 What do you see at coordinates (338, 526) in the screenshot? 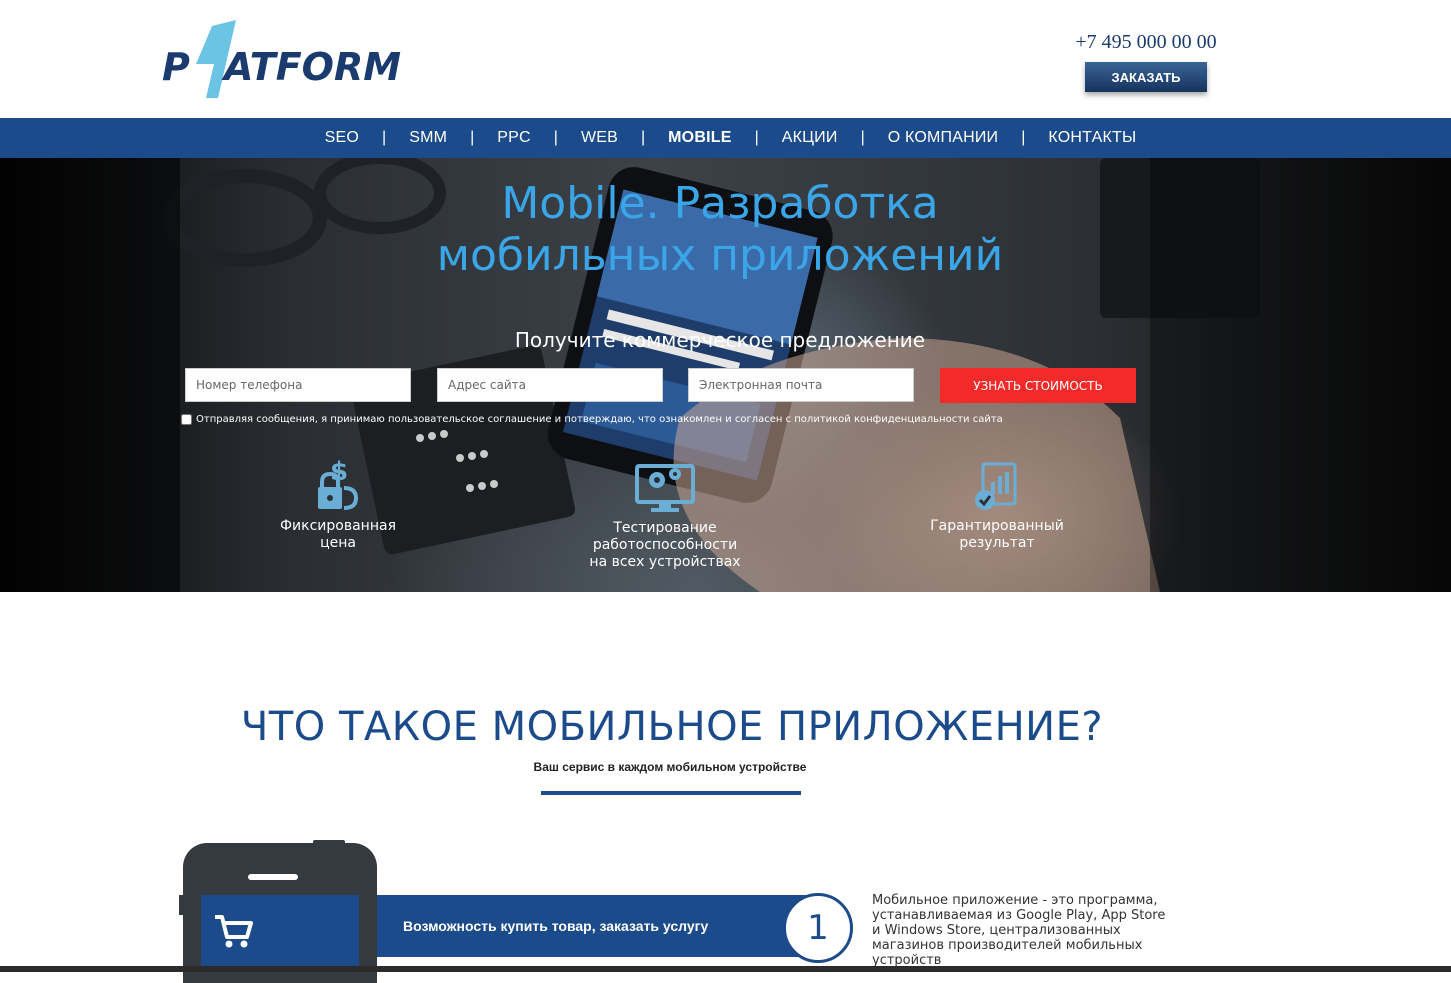
I see `feature-fixed-price-line1: Фиксированная` at bounding box center [338, 526].